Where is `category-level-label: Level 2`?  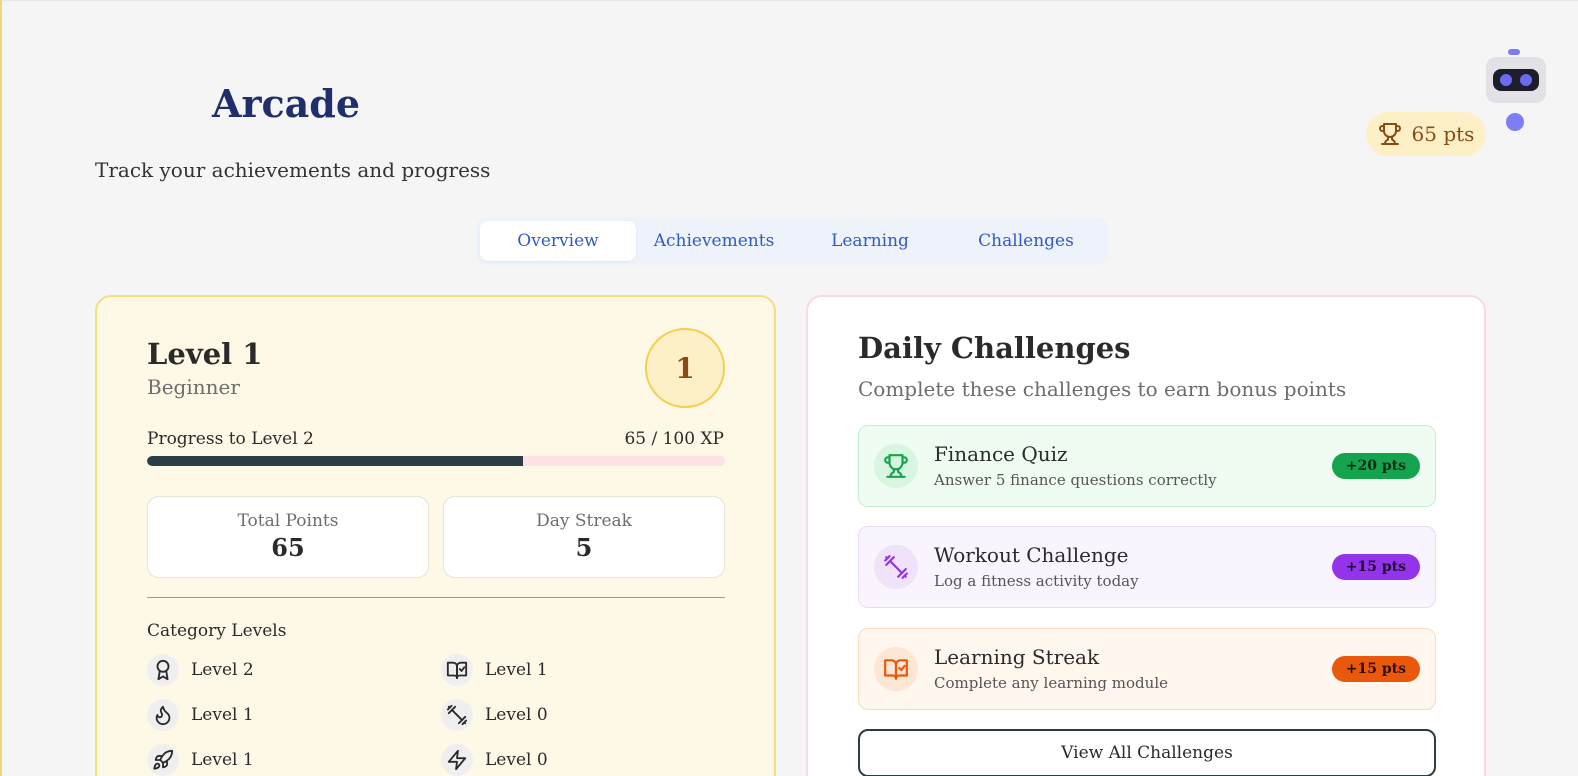 category-level-label: Level 2 is located at coordinates (222, 670).